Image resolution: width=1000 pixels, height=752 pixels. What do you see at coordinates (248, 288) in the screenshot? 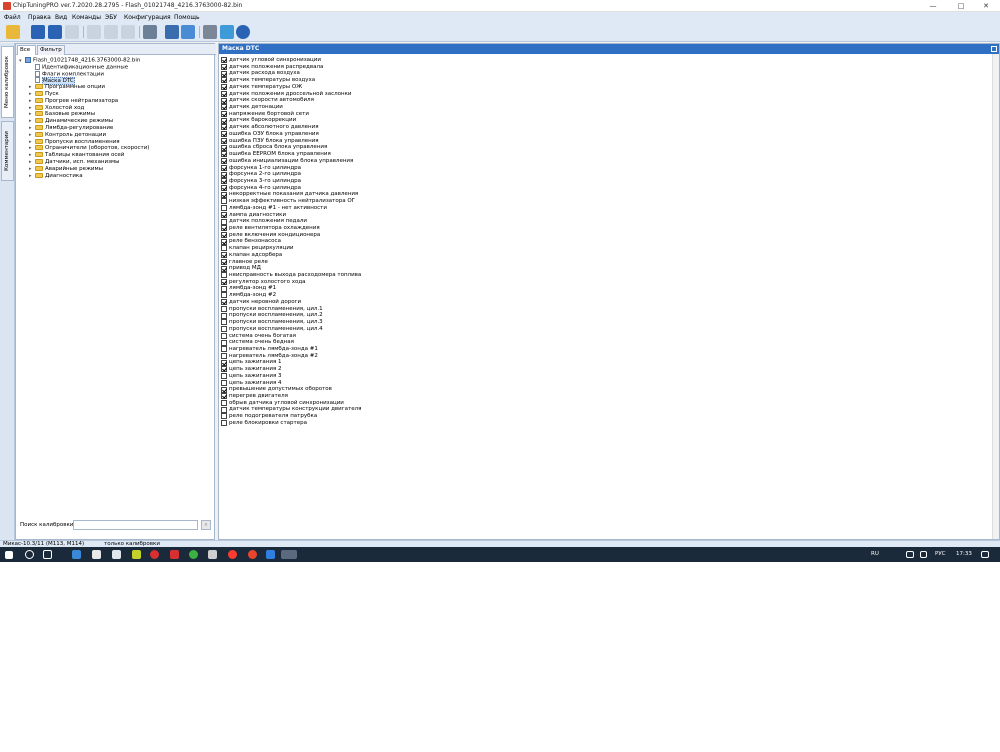
I see `dtc-item: лямбда-зонд #1` at bounding box center [248, 288].